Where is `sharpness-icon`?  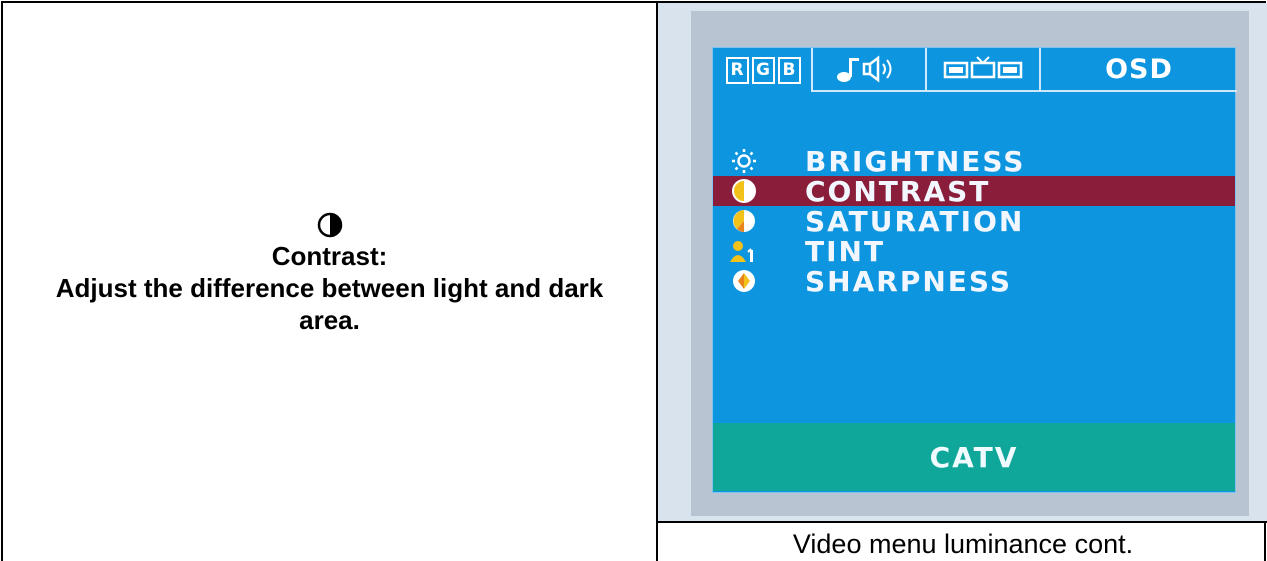 sharpness-icon is located at coordinates (744, 281).